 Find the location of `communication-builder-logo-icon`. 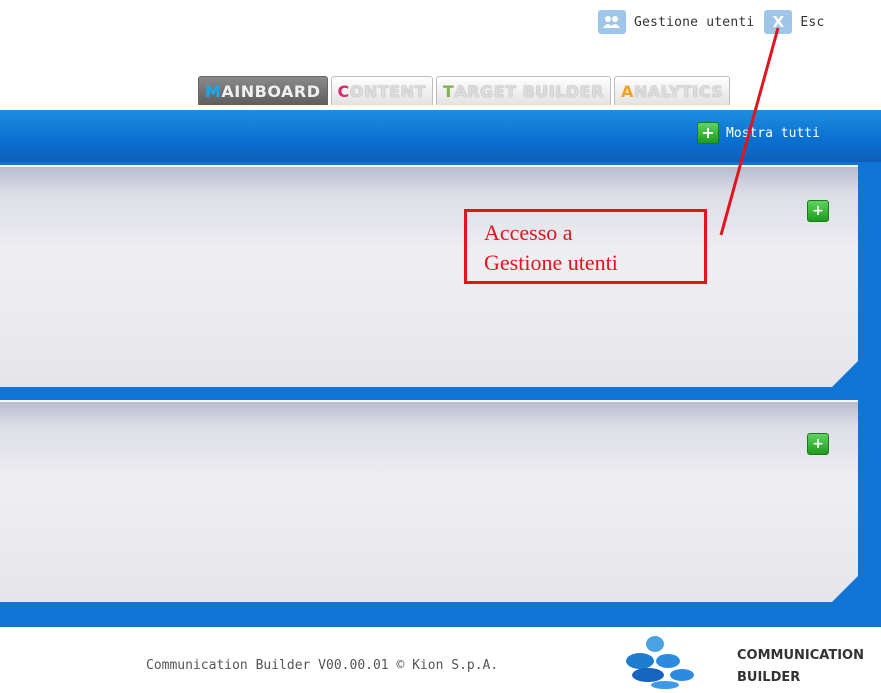

communication-builder-logo-icon is located at coordinates (660, 662).